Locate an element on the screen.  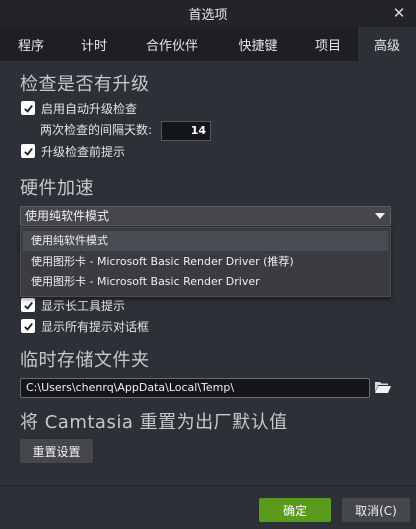
prompt-before-upgrade-checkbox is located at coordinates (28, 151).